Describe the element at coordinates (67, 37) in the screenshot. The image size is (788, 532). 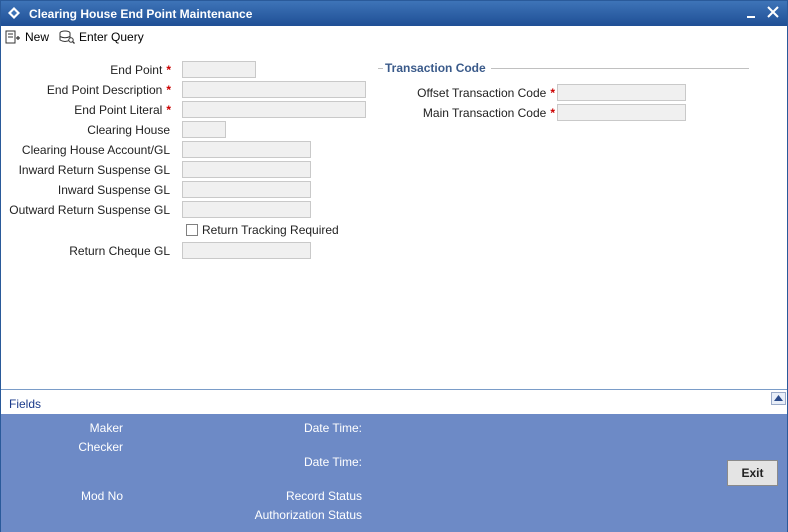
I see `query-icon` at that location.